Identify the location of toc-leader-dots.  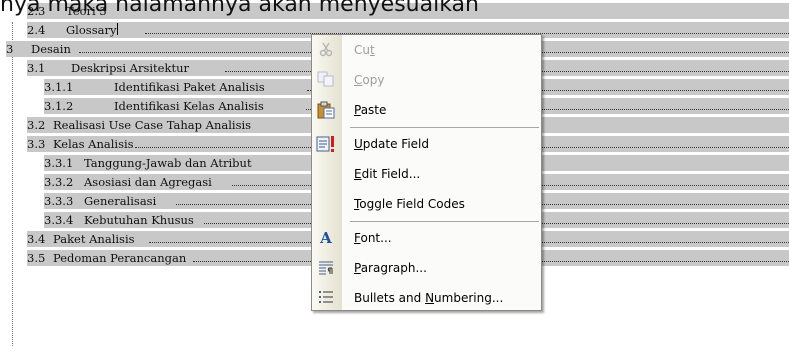
(467, 28).